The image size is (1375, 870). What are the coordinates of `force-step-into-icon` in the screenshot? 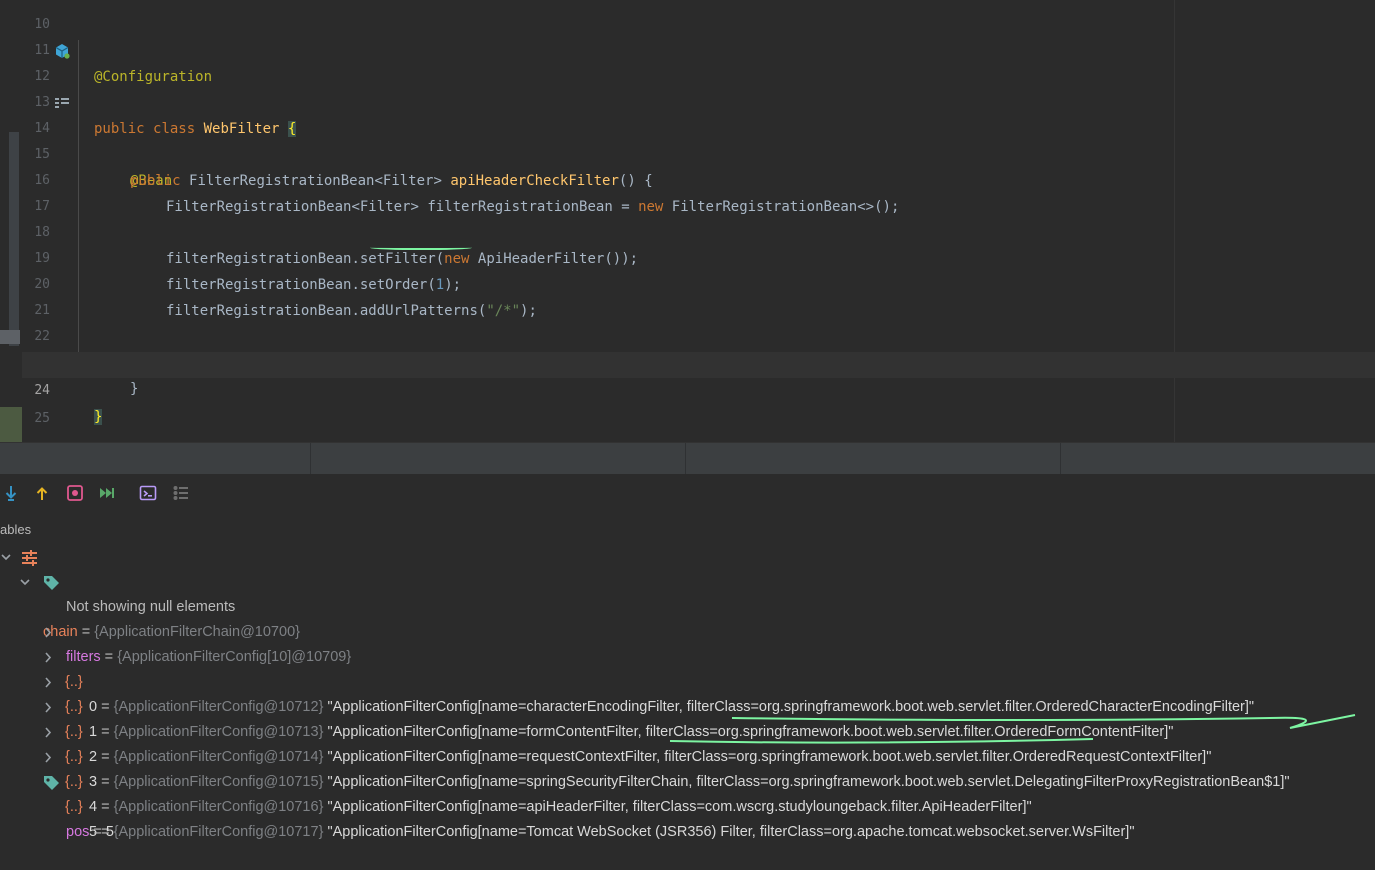 It's located at (11, 493).